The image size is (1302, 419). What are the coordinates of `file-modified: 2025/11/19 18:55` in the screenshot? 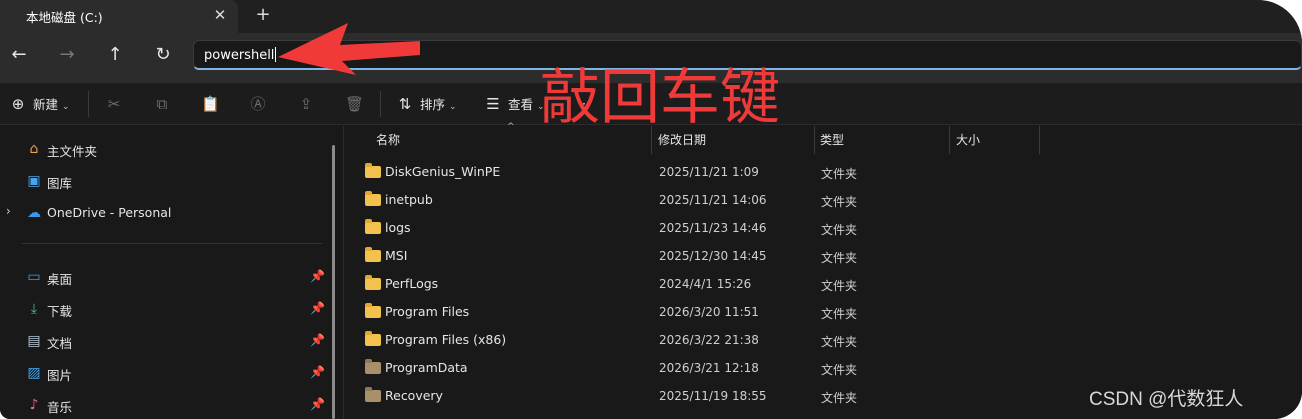 It's located at (713, 396).